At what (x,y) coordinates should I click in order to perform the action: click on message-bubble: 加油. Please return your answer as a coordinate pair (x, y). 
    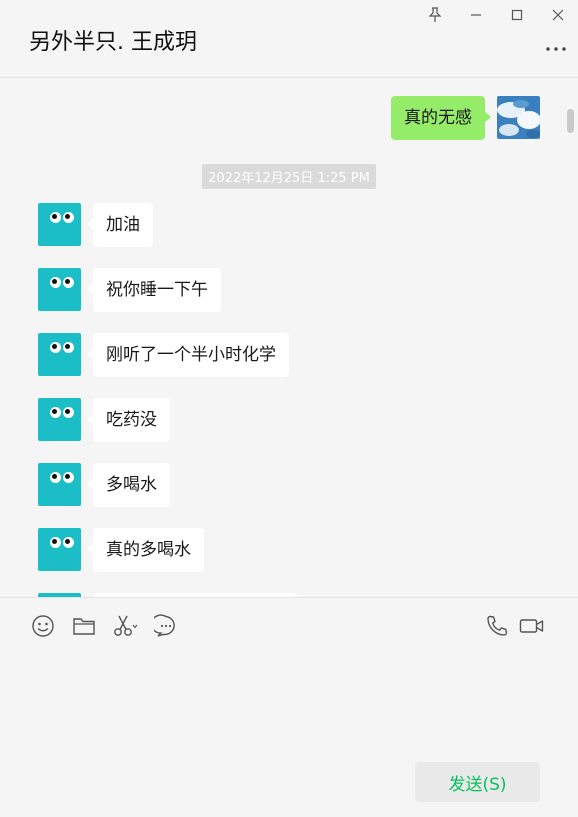
    Looking at the image, I should click on (120, 225).